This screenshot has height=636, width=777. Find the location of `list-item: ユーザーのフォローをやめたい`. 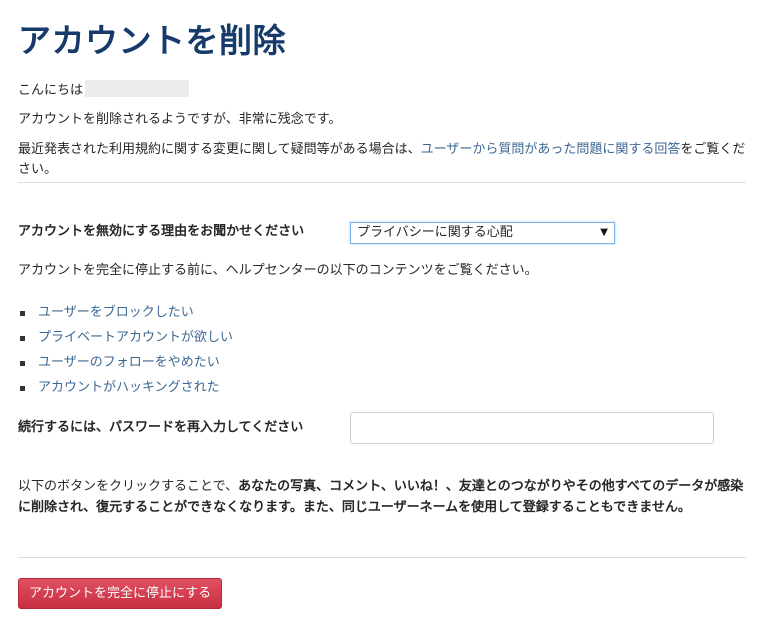

list-item: ユーザーのフォローをやめたい is located at coordinates (125, 362).